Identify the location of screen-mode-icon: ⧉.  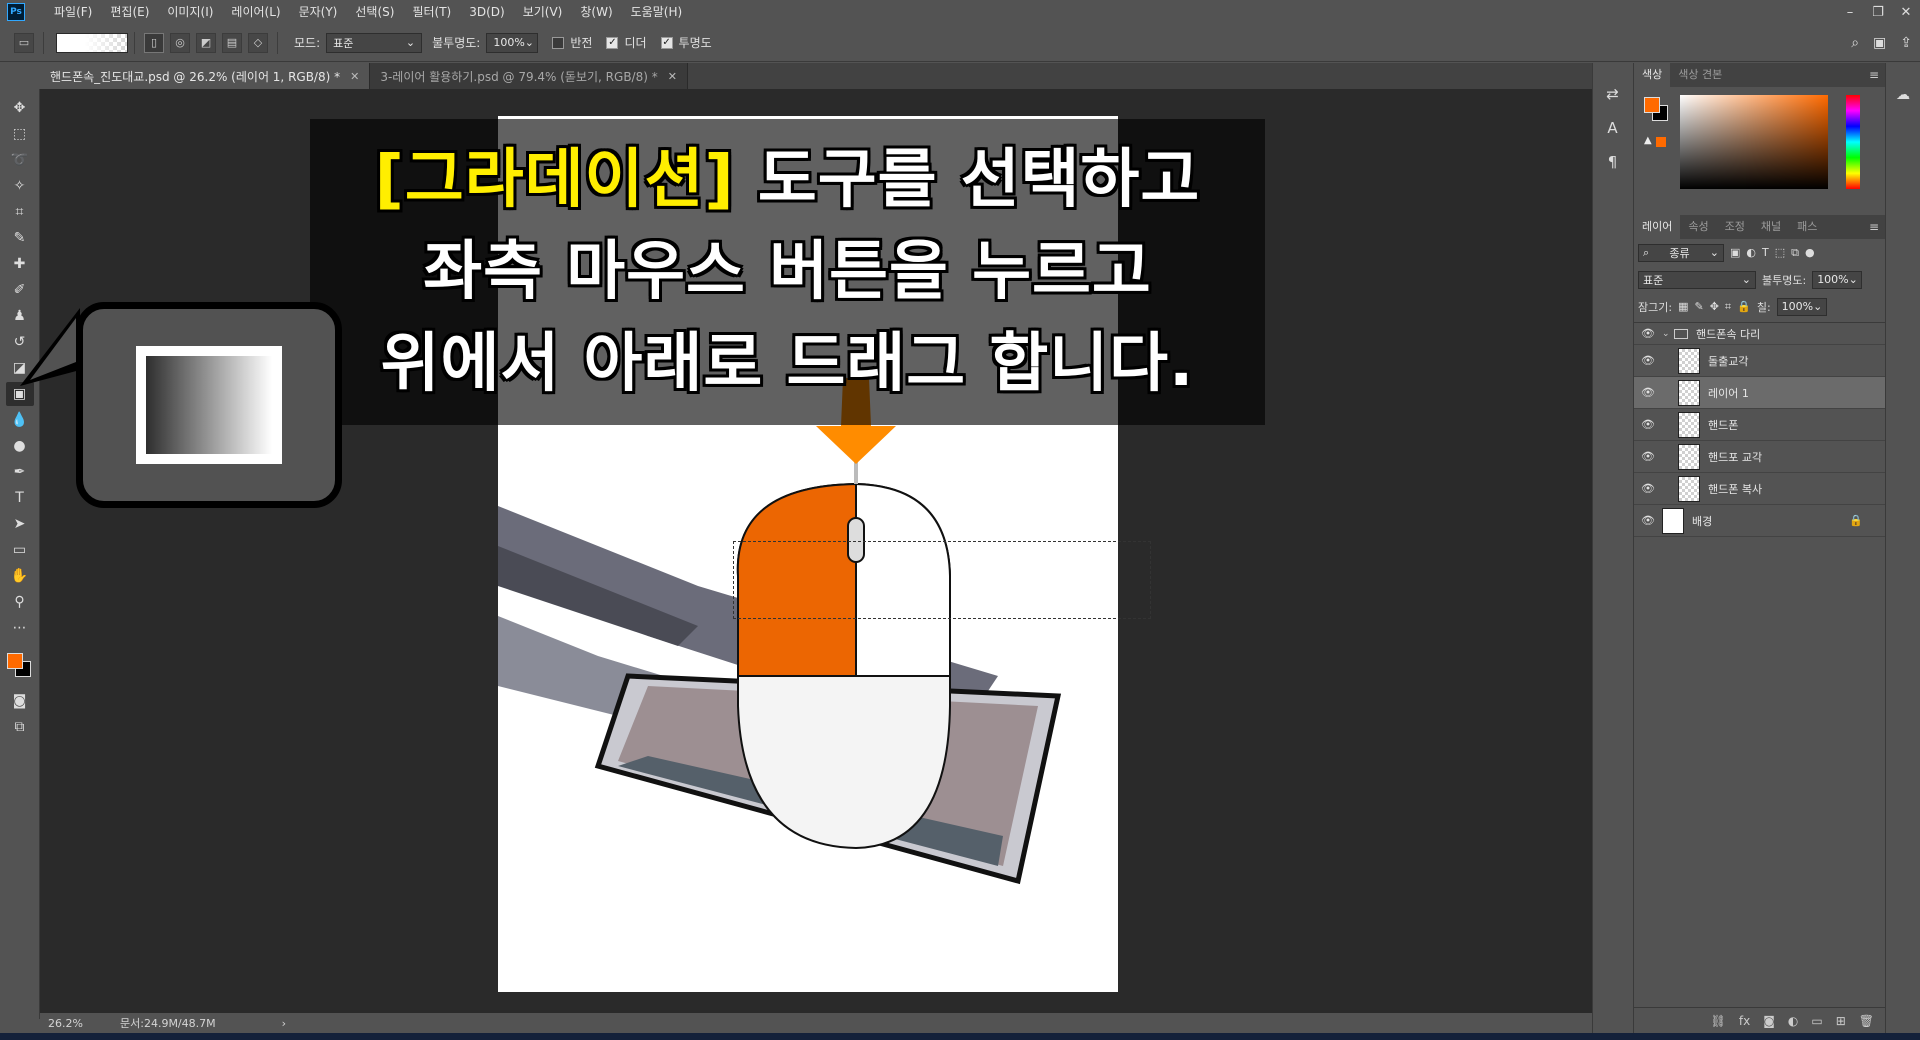
(20, 727).